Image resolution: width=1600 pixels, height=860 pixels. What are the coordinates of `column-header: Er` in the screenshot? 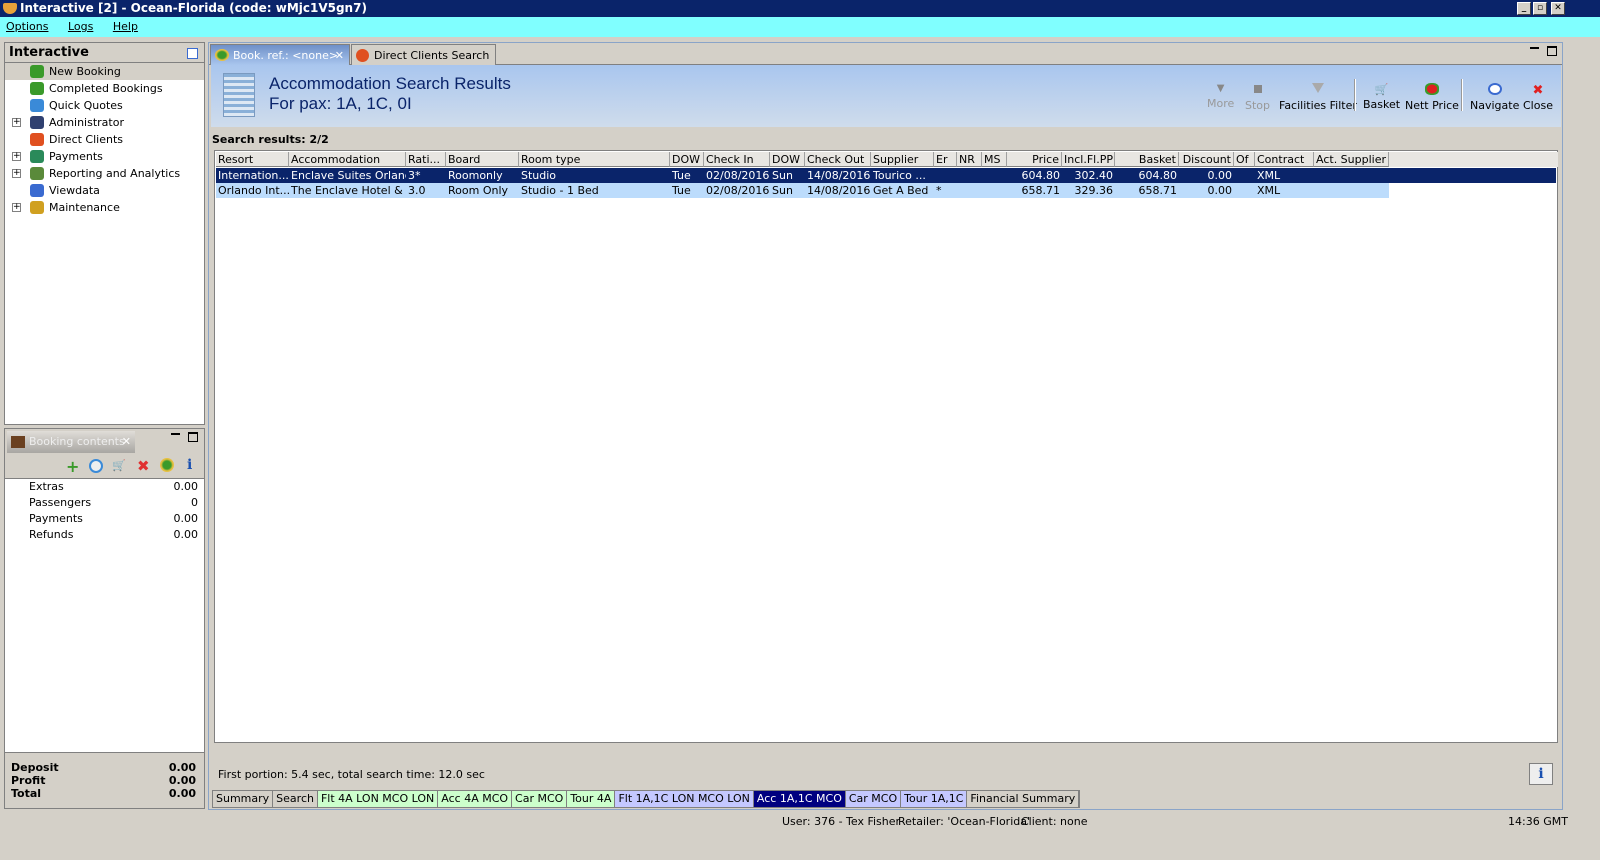 It's located at (945, 159).